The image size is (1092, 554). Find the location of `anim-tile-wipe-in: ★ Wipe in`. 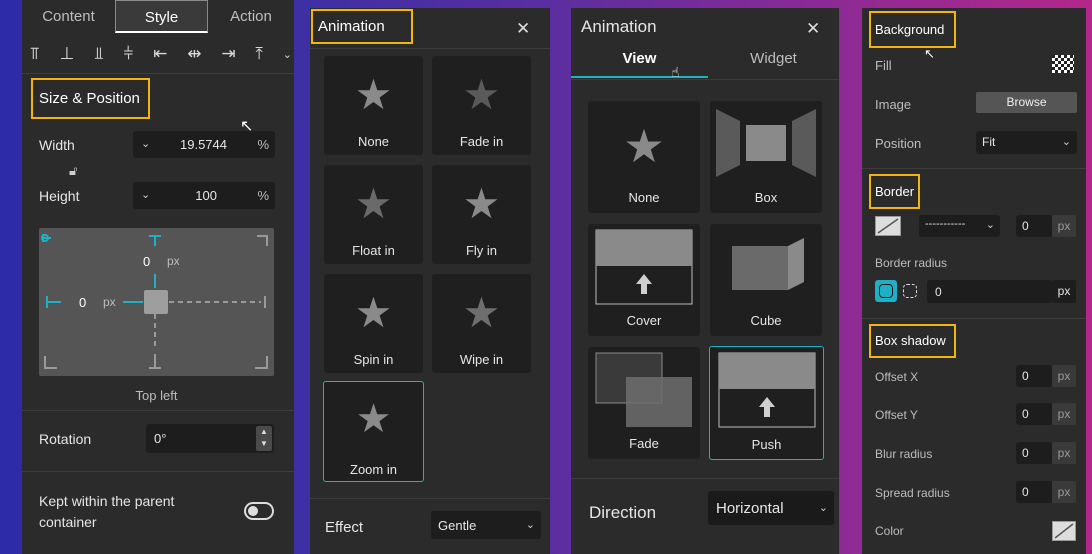

anim-tile-wipe-in: ★ Wipe in is located at coordinates (481, 323).